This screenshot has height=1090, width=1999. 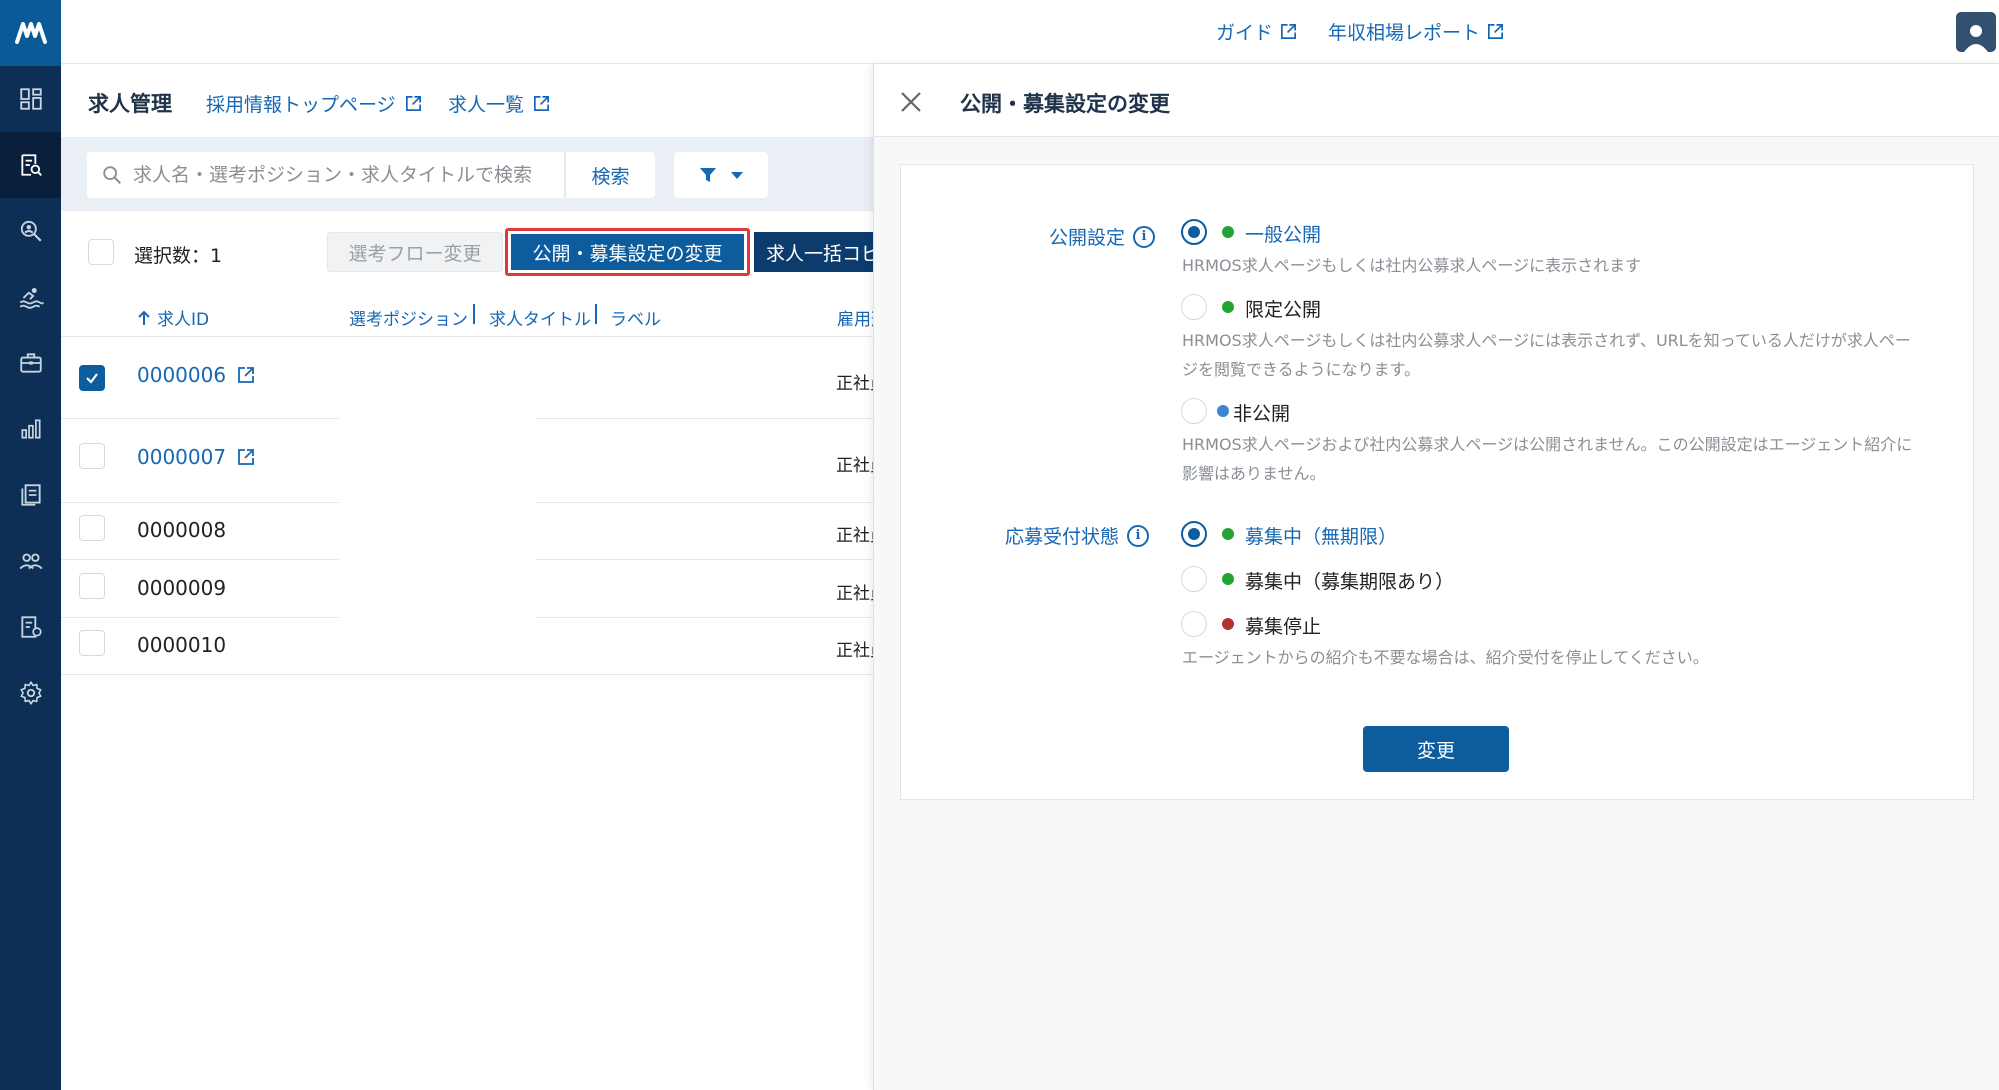 I want to click on salary-report-link-label: 年収相場レポート, so click(x=1404, y=33).